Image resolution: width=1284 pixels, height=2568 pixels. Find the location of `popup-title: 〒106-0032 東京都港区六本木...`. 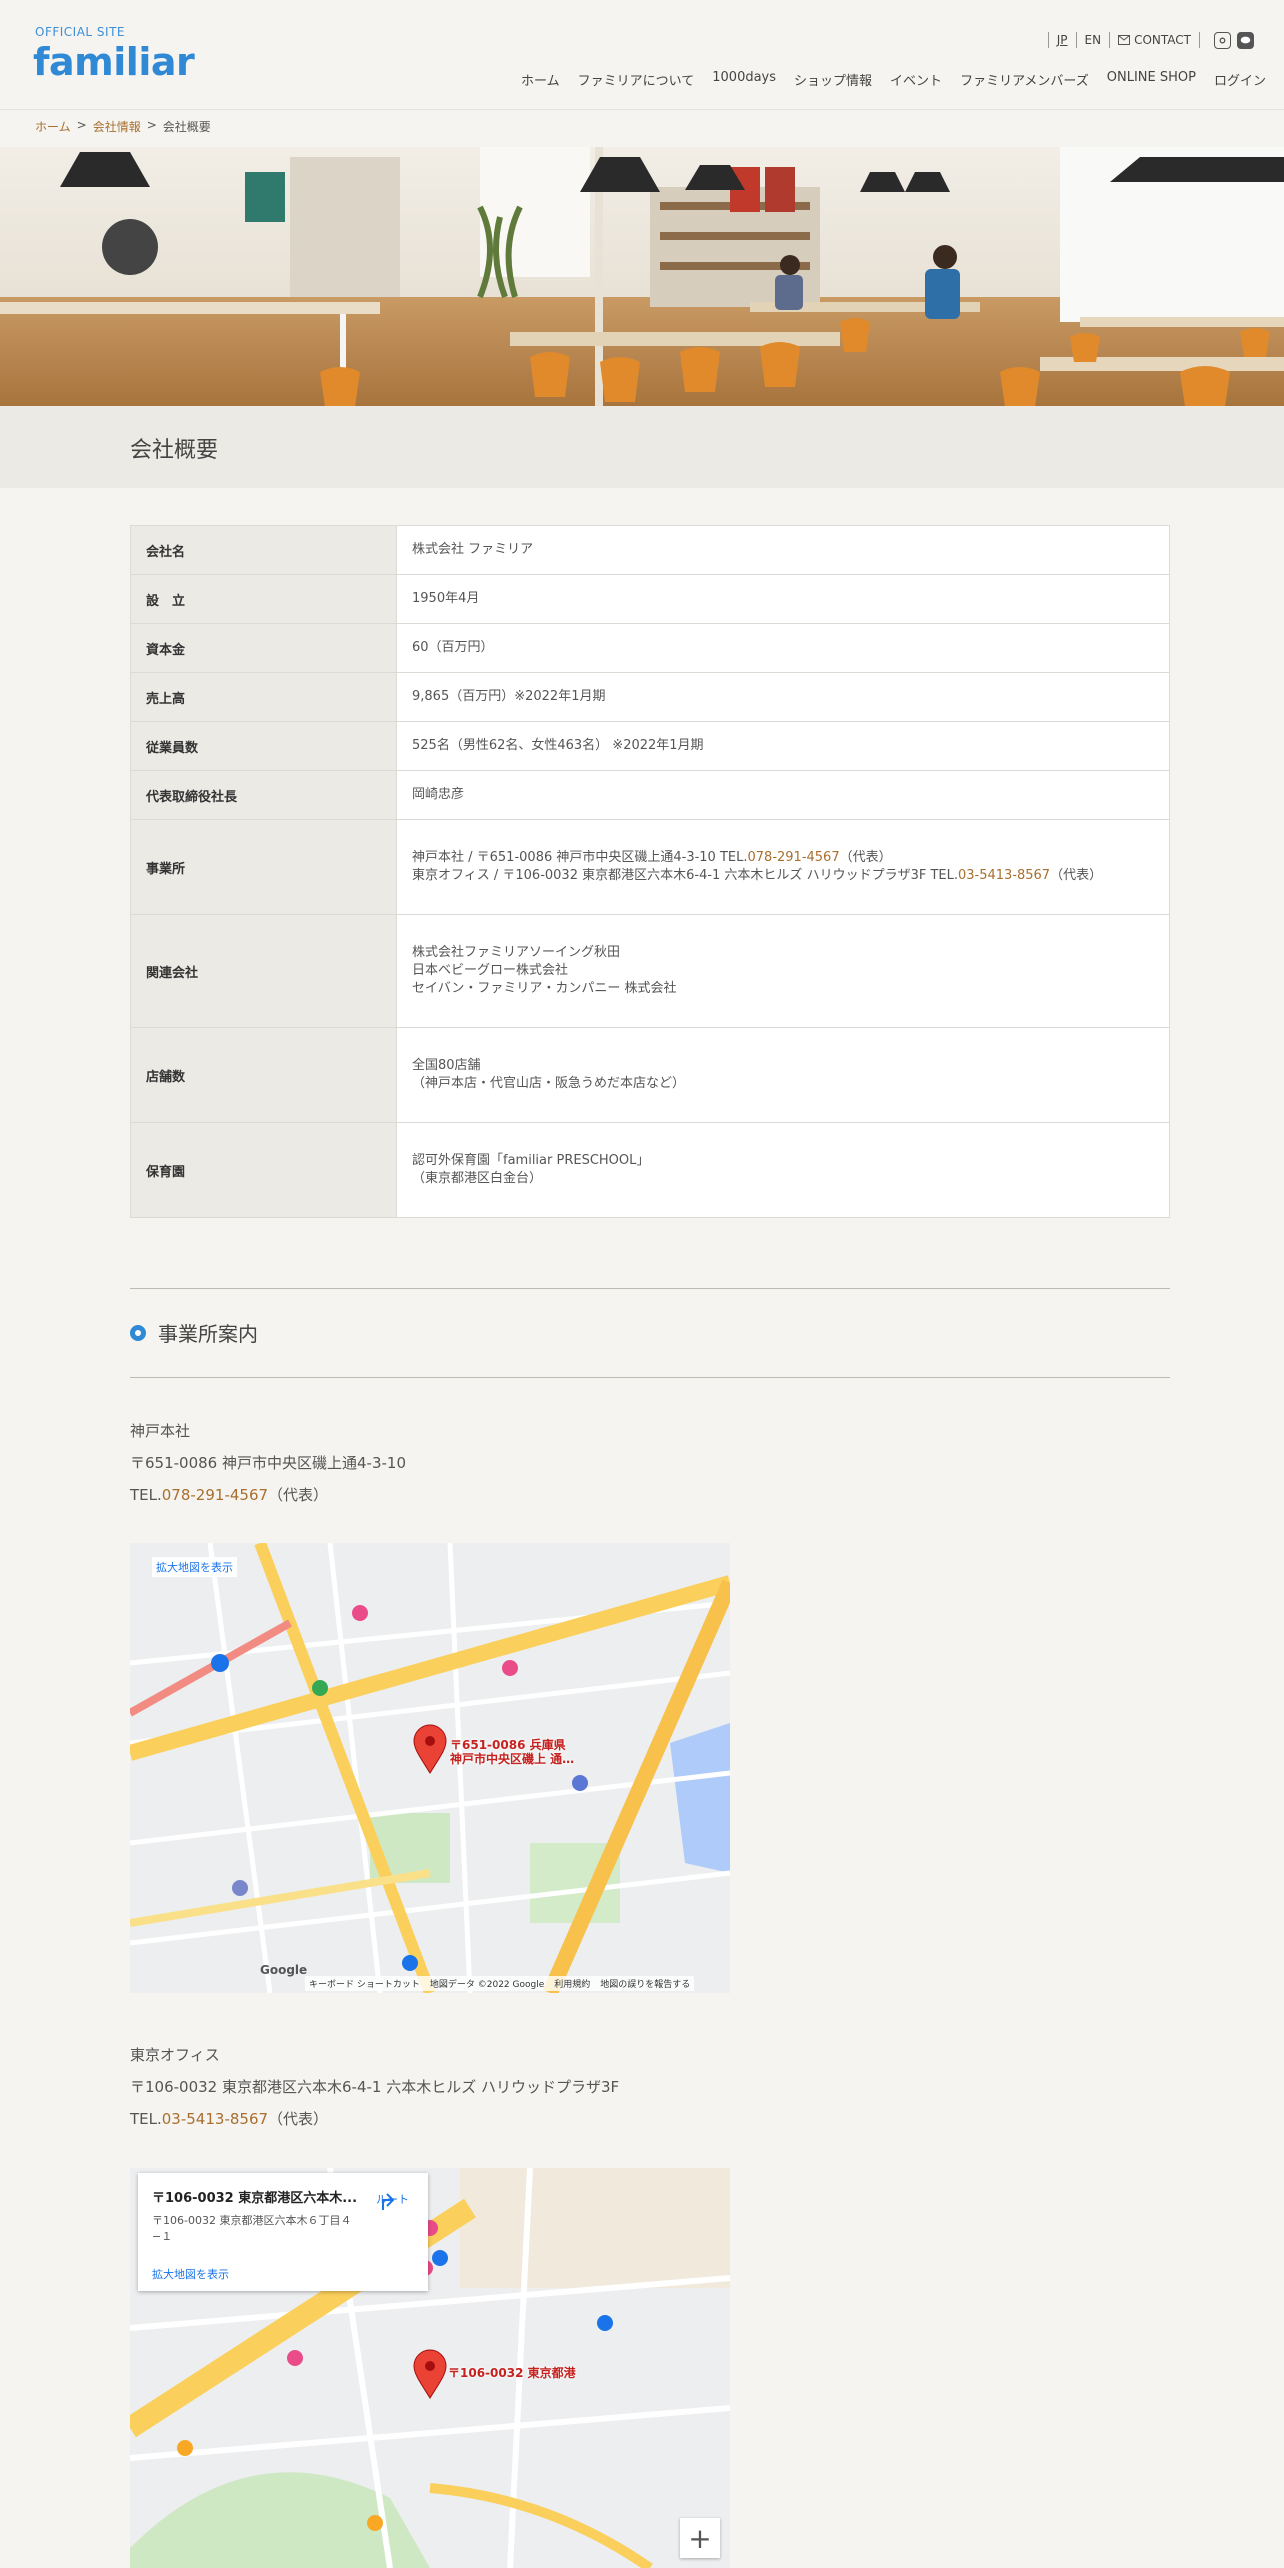

popup-title: 〒106-0032 東京都港区六本木... is located at coordinates (255, 2198).